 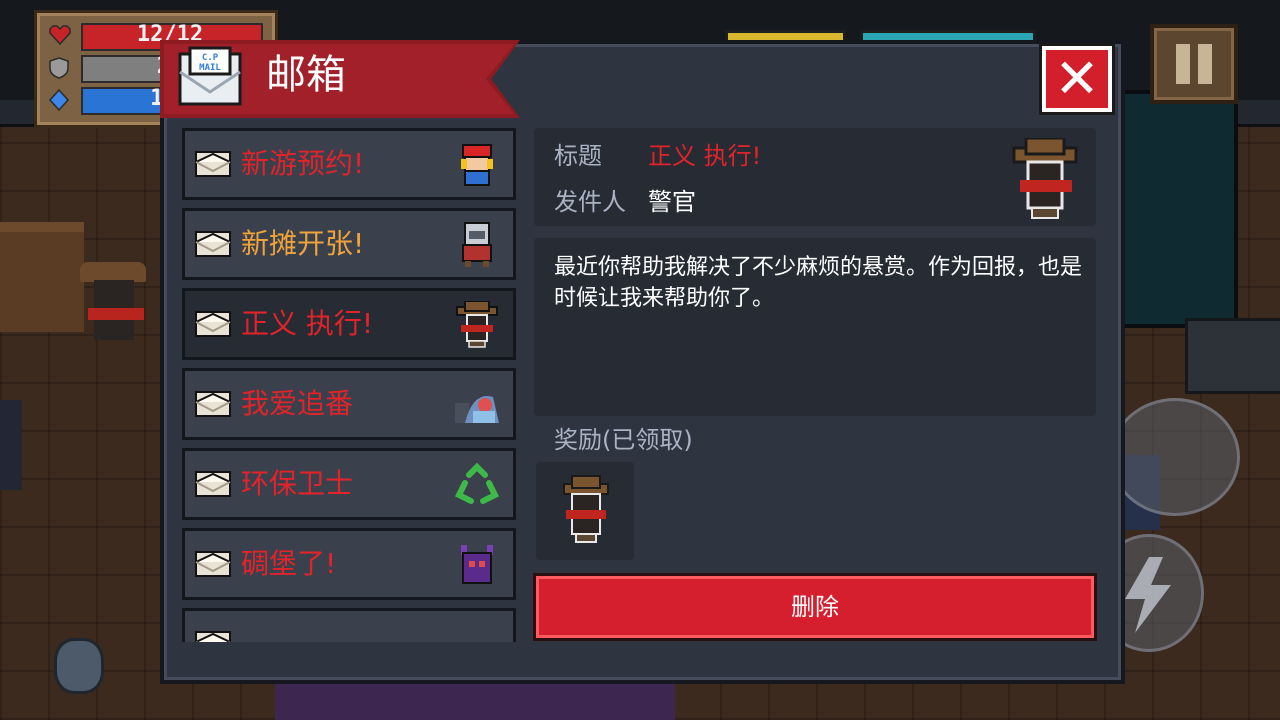 What do you see at coordinates (1045, 178) in the screenshot?
I see `sheriff-avatar-icon` at bounding box center [1045, 178].